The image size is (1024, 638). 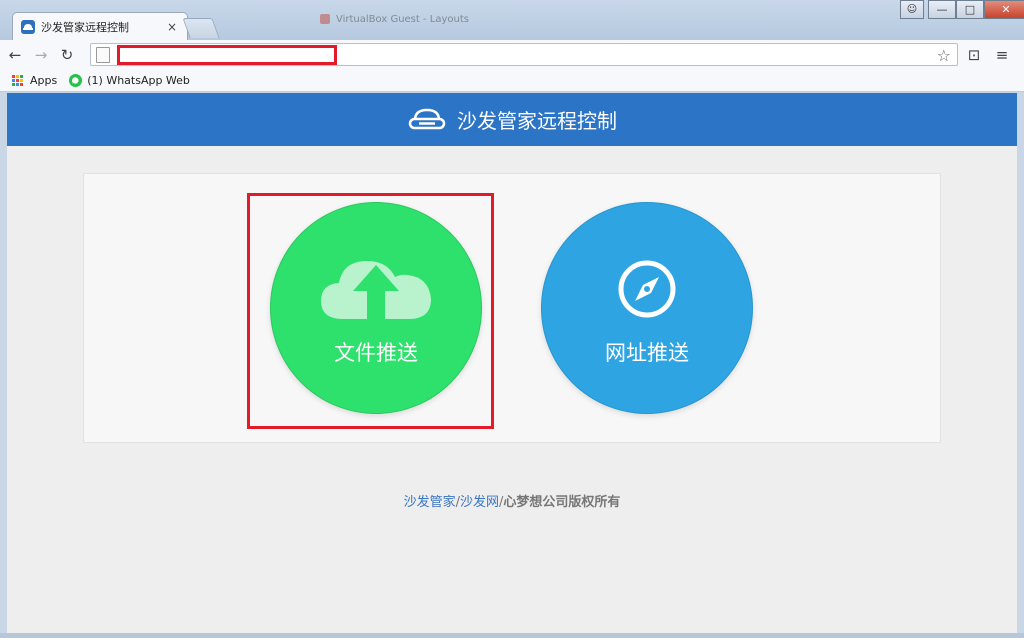 What do you see at coordinates (974, 55) in the screenshot?
I see `extension-icon: ⊡` at bounding box center [974, 55].